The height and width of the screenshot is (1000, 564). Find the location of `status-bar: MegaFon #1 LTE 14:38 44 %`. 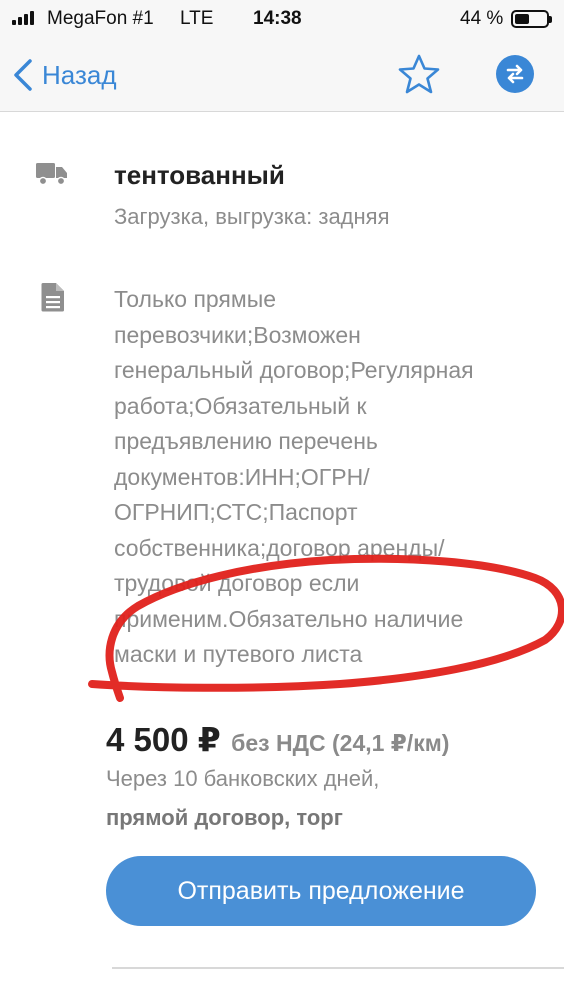

status-bar: MegaFon #1 LTE 14:38 44 % is located at coordinates (282, 19).